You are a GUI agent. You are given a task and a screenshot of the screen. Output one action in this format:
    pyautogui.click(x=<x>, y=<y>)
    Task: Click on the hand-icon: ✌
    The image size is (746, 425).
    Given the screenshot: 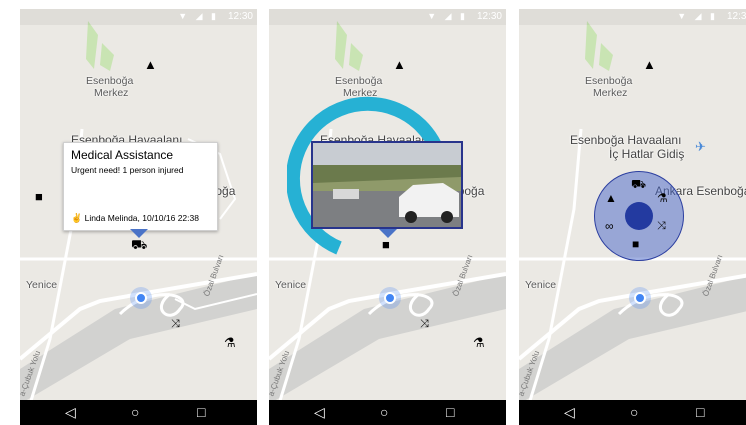 What is the action you would take?
    pyautogui.click(x=77, y=218)
    